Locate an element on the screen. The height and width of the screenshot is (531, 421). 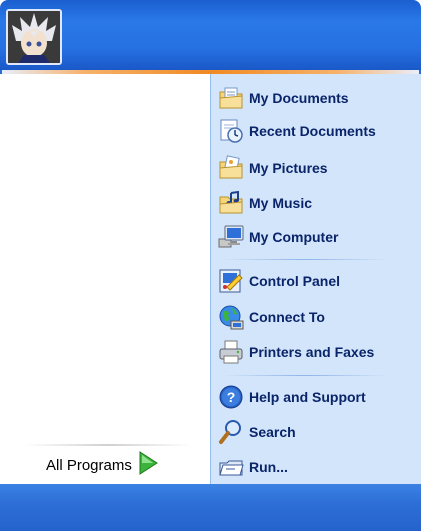
menu-item-search: Search is located at coordinates (256, 432).